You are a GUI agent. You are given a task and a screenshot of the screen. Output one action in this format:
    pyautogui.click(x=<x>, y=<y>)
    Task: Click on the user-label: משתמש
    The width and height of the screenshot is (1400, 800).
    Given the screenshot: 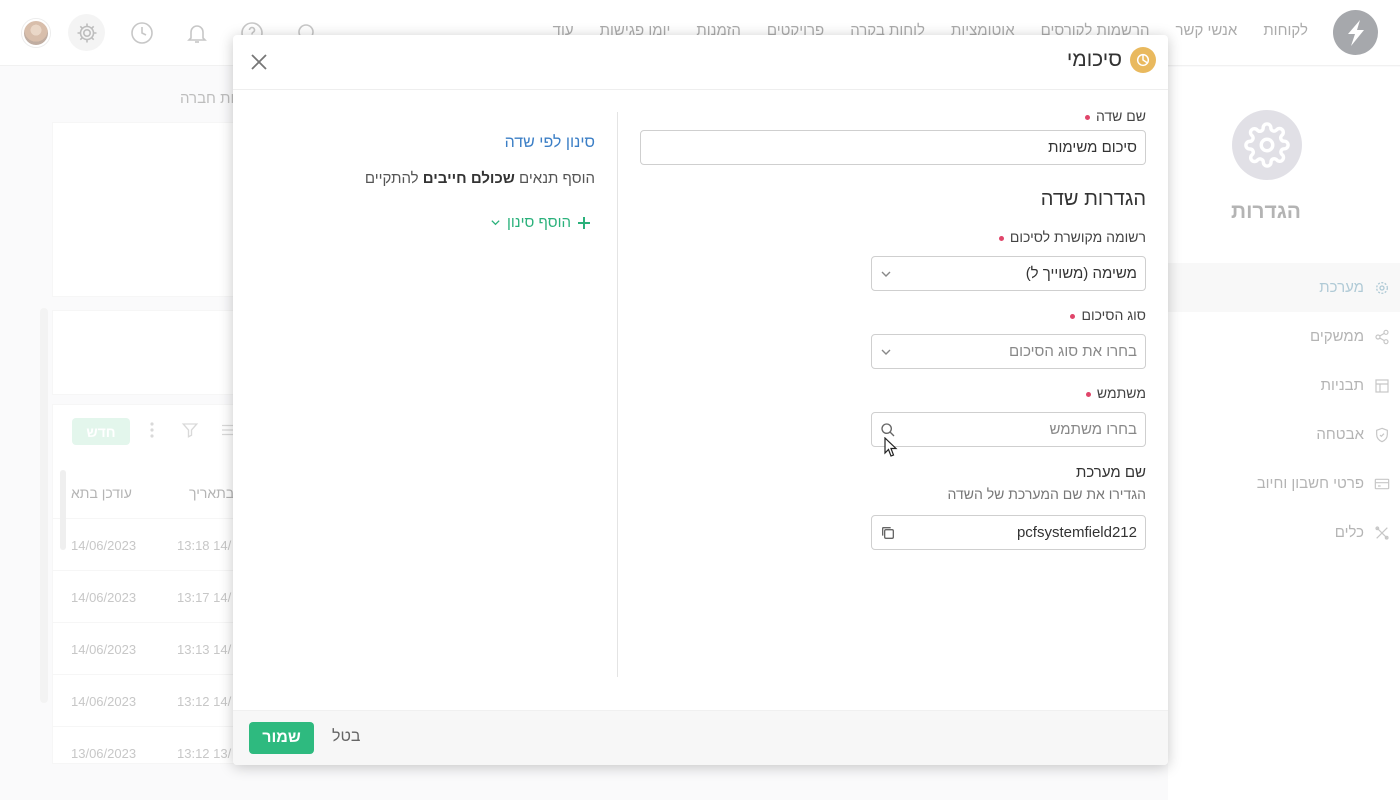 What is the action you would take?
    pyautogui.click(x=1115, y=393)
    